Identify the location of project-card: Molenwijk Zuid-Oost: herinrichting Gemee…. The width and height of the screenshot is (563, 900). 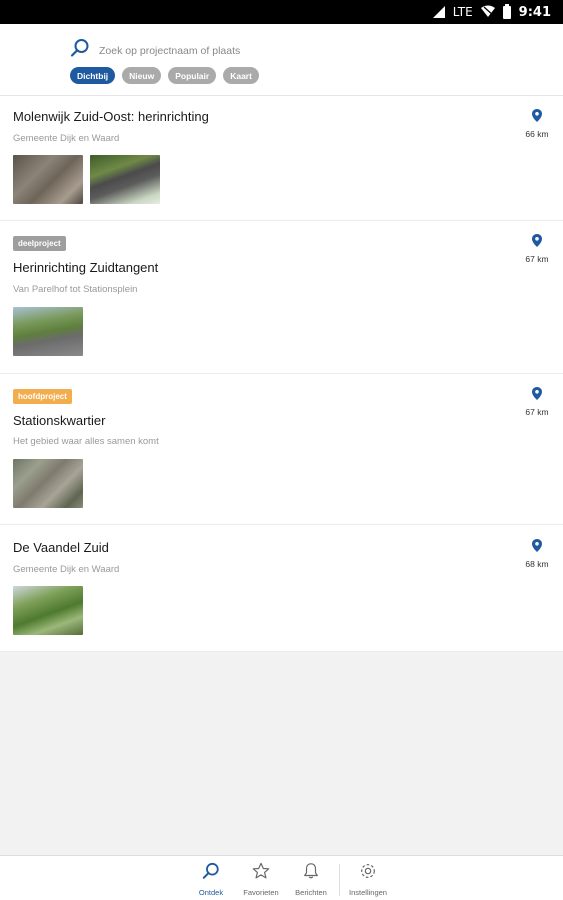
(281, 158).